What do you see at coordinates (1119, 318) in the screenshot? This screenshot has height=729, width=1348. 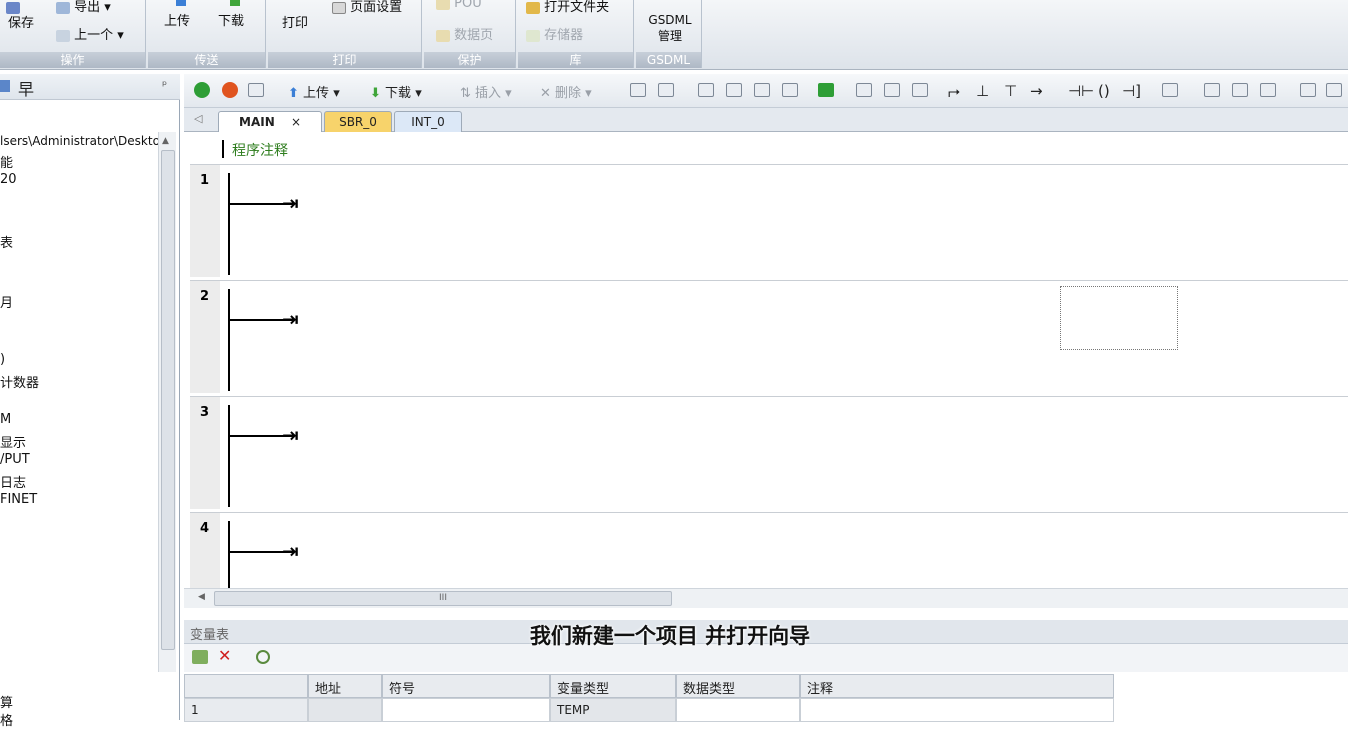 I see `selection-cursor` at bounding box center [1119, 318].